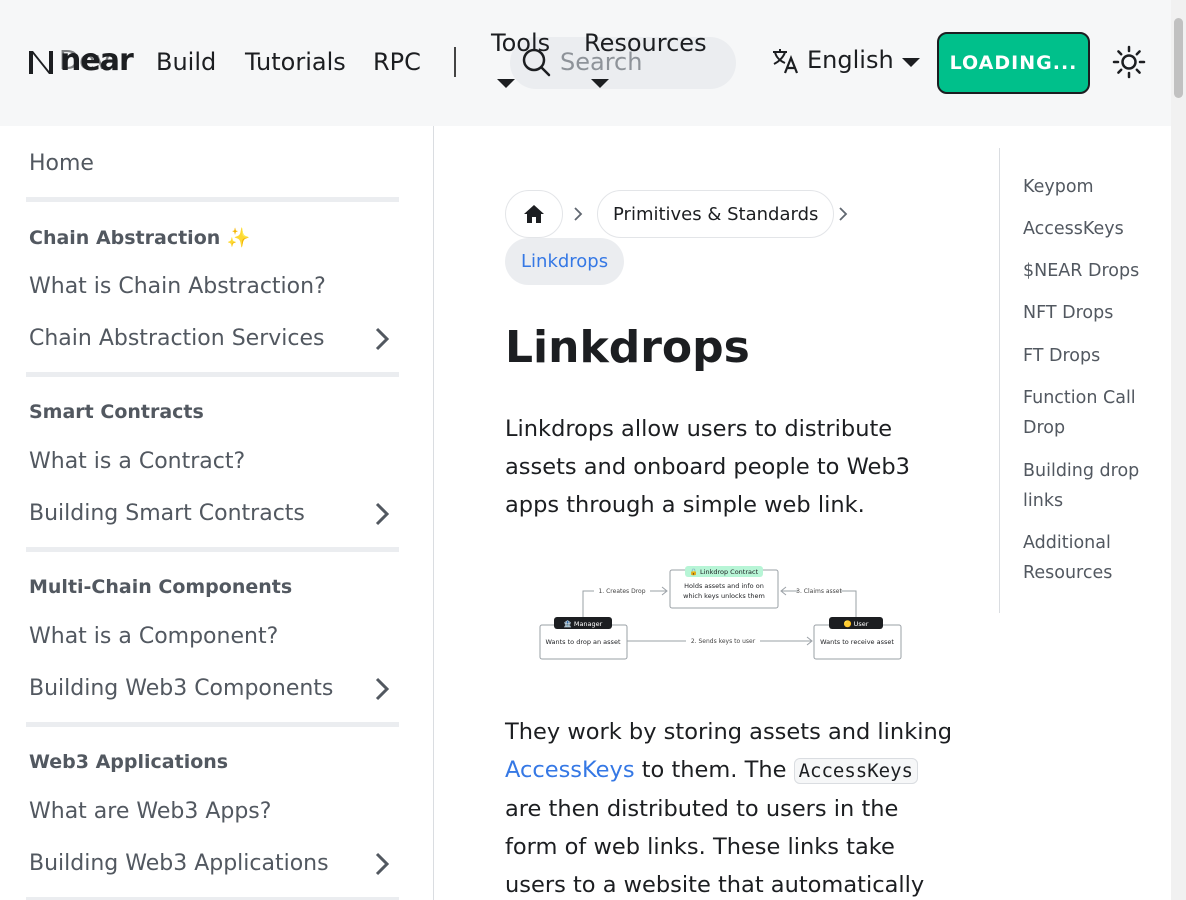 The image size is (1186, 900). Describe the element at coordinates (786, 61) in the screenshot. I see `translate-icon` at that location.